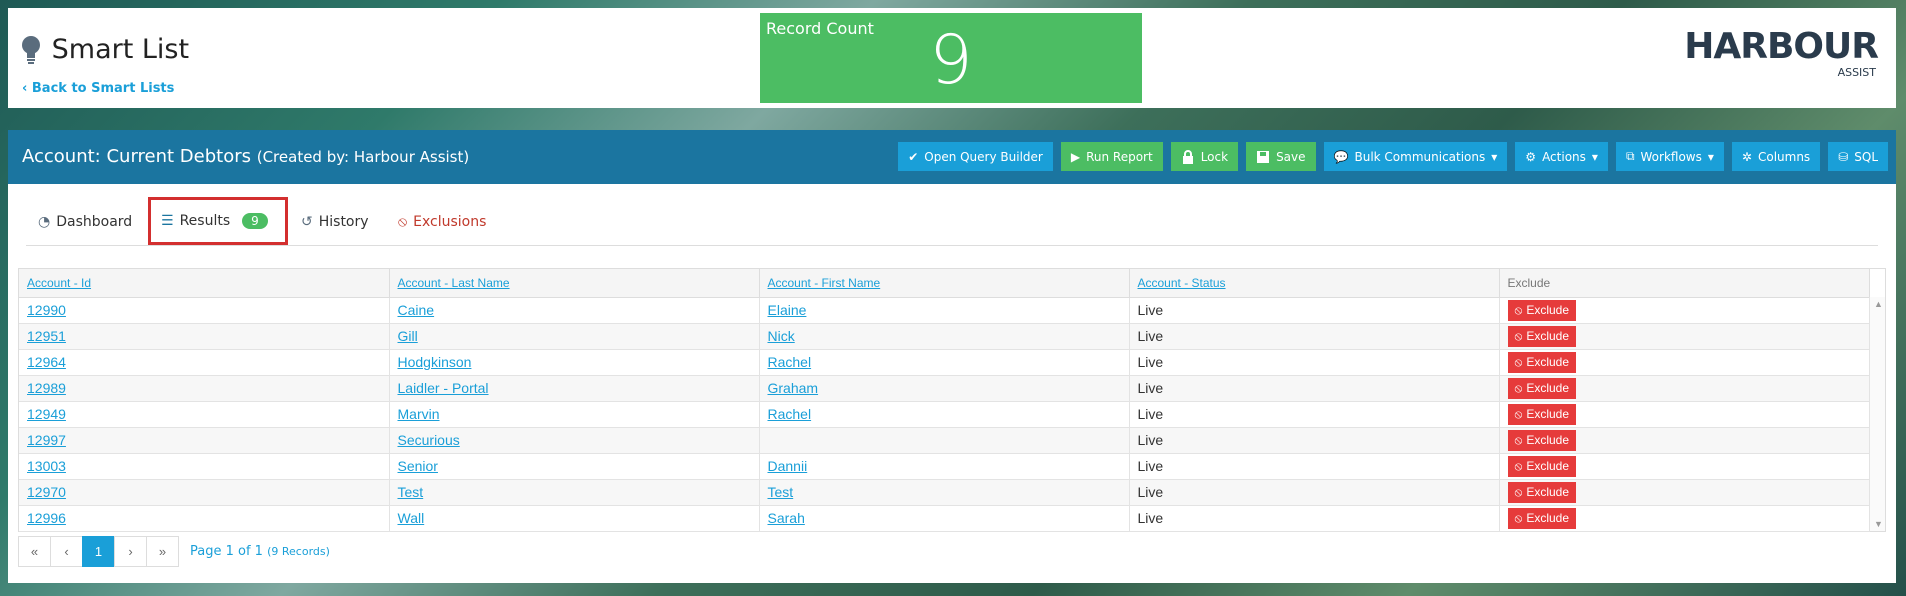  What do you see at coordinates (66, 551) in the screenshot?
I see `previous-page-button: ‹` at bounding box center [66, 551].